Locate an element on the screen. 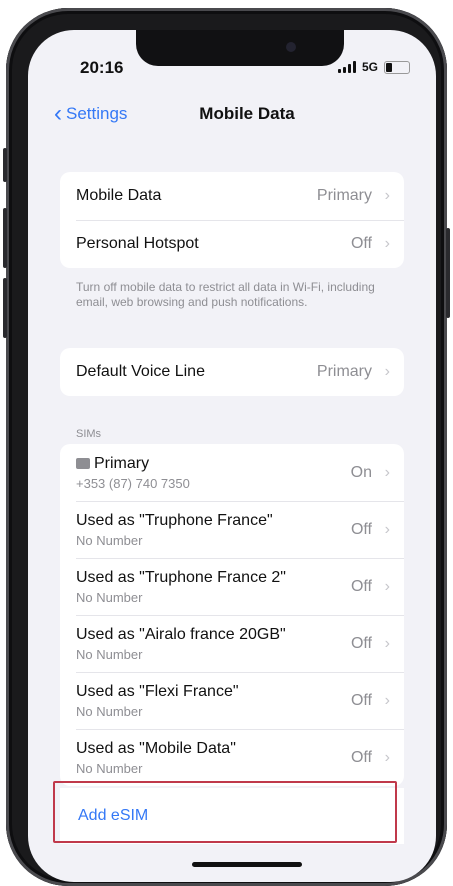 This screenshot has width=453, height=886. row-label: Default Voice Line is located at coordinates (140, 371).